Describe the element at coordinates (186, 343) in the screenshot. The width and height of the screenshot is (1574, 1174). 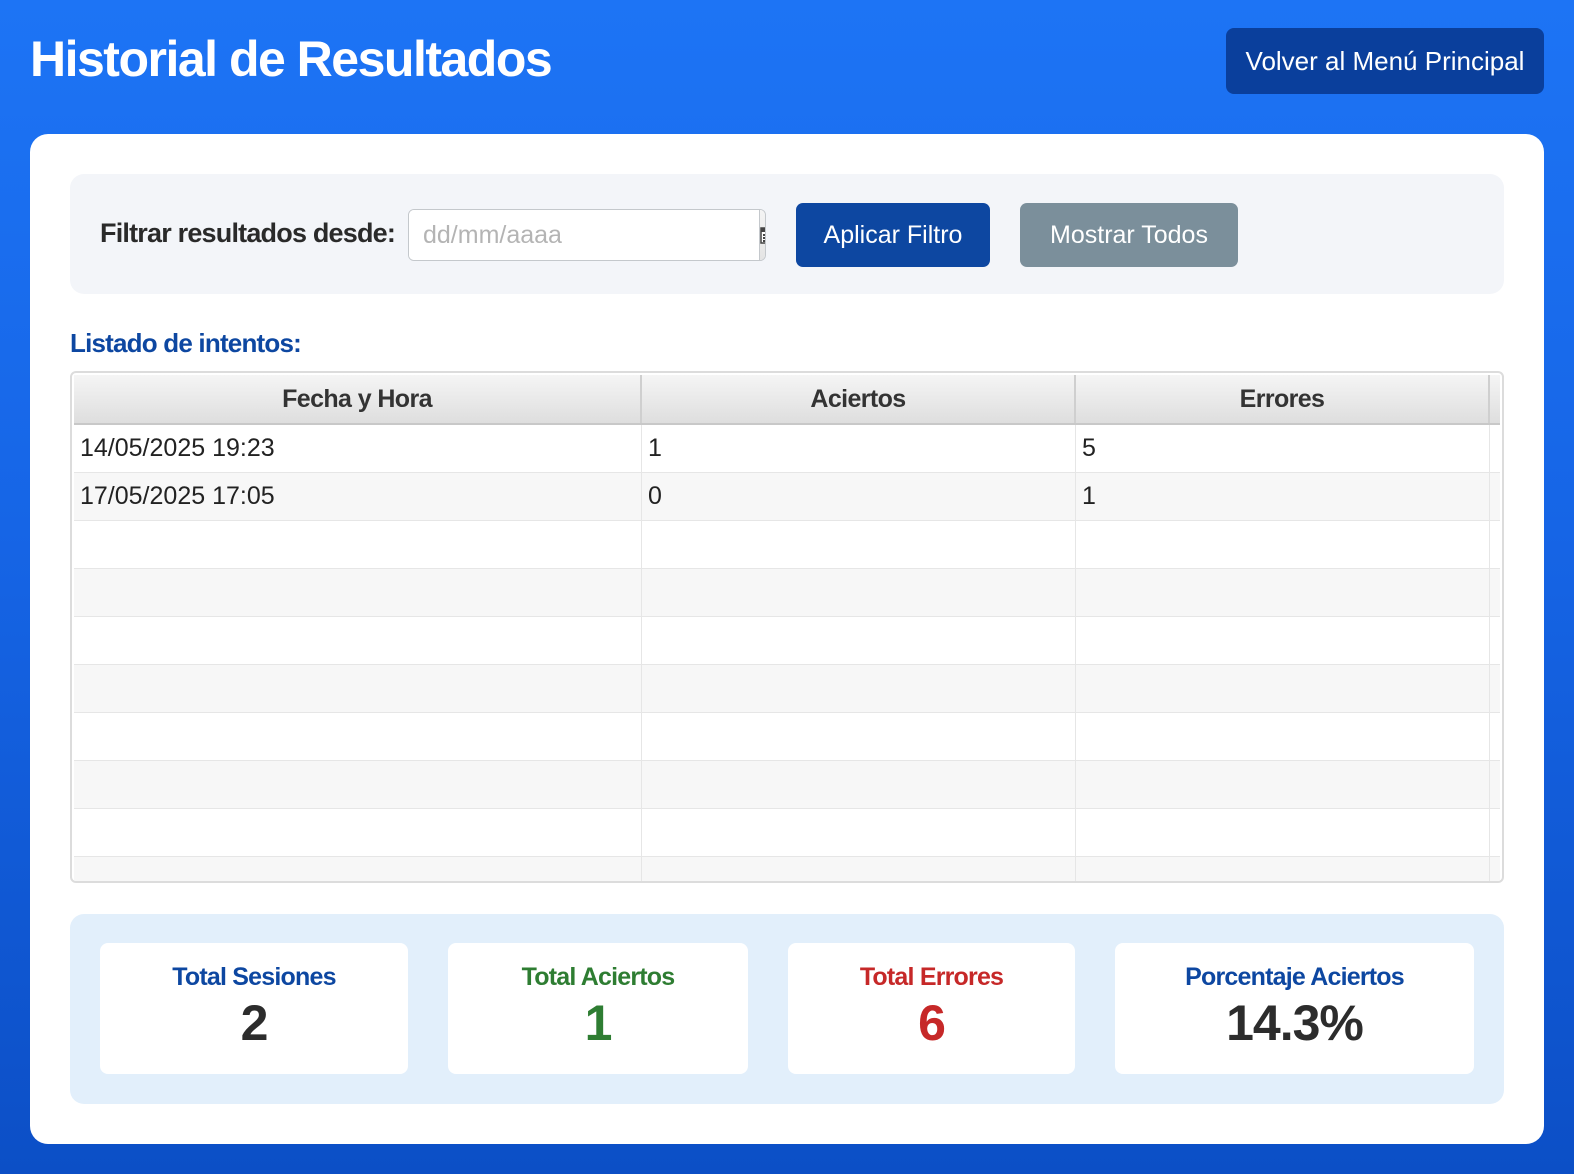
I see `list-heading: Listado de intentos:` at that location.